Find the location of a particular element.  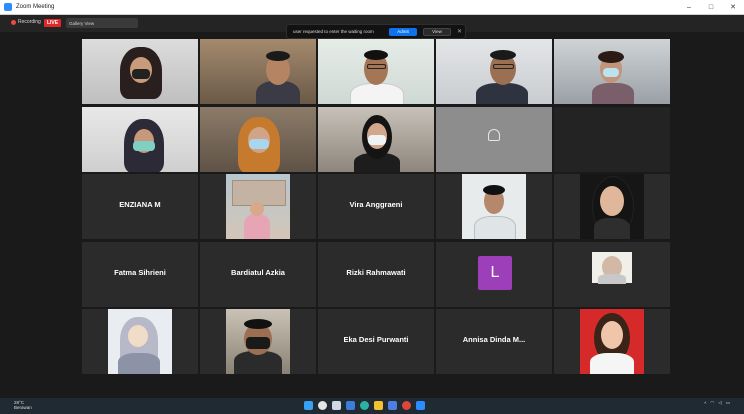

participant-tile: ENZIANA M is located at coordinates (140, 206).